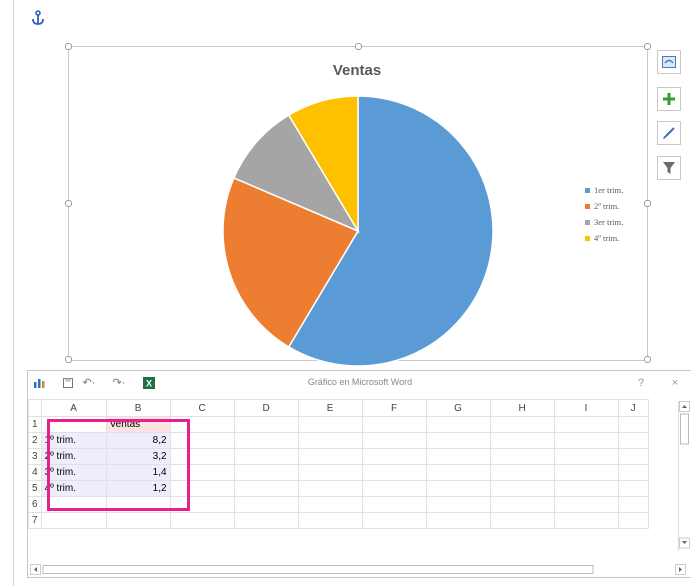  Describe the element at coordinates (633, 408) in the screenshot. I see `column-header-j: J` at that location.